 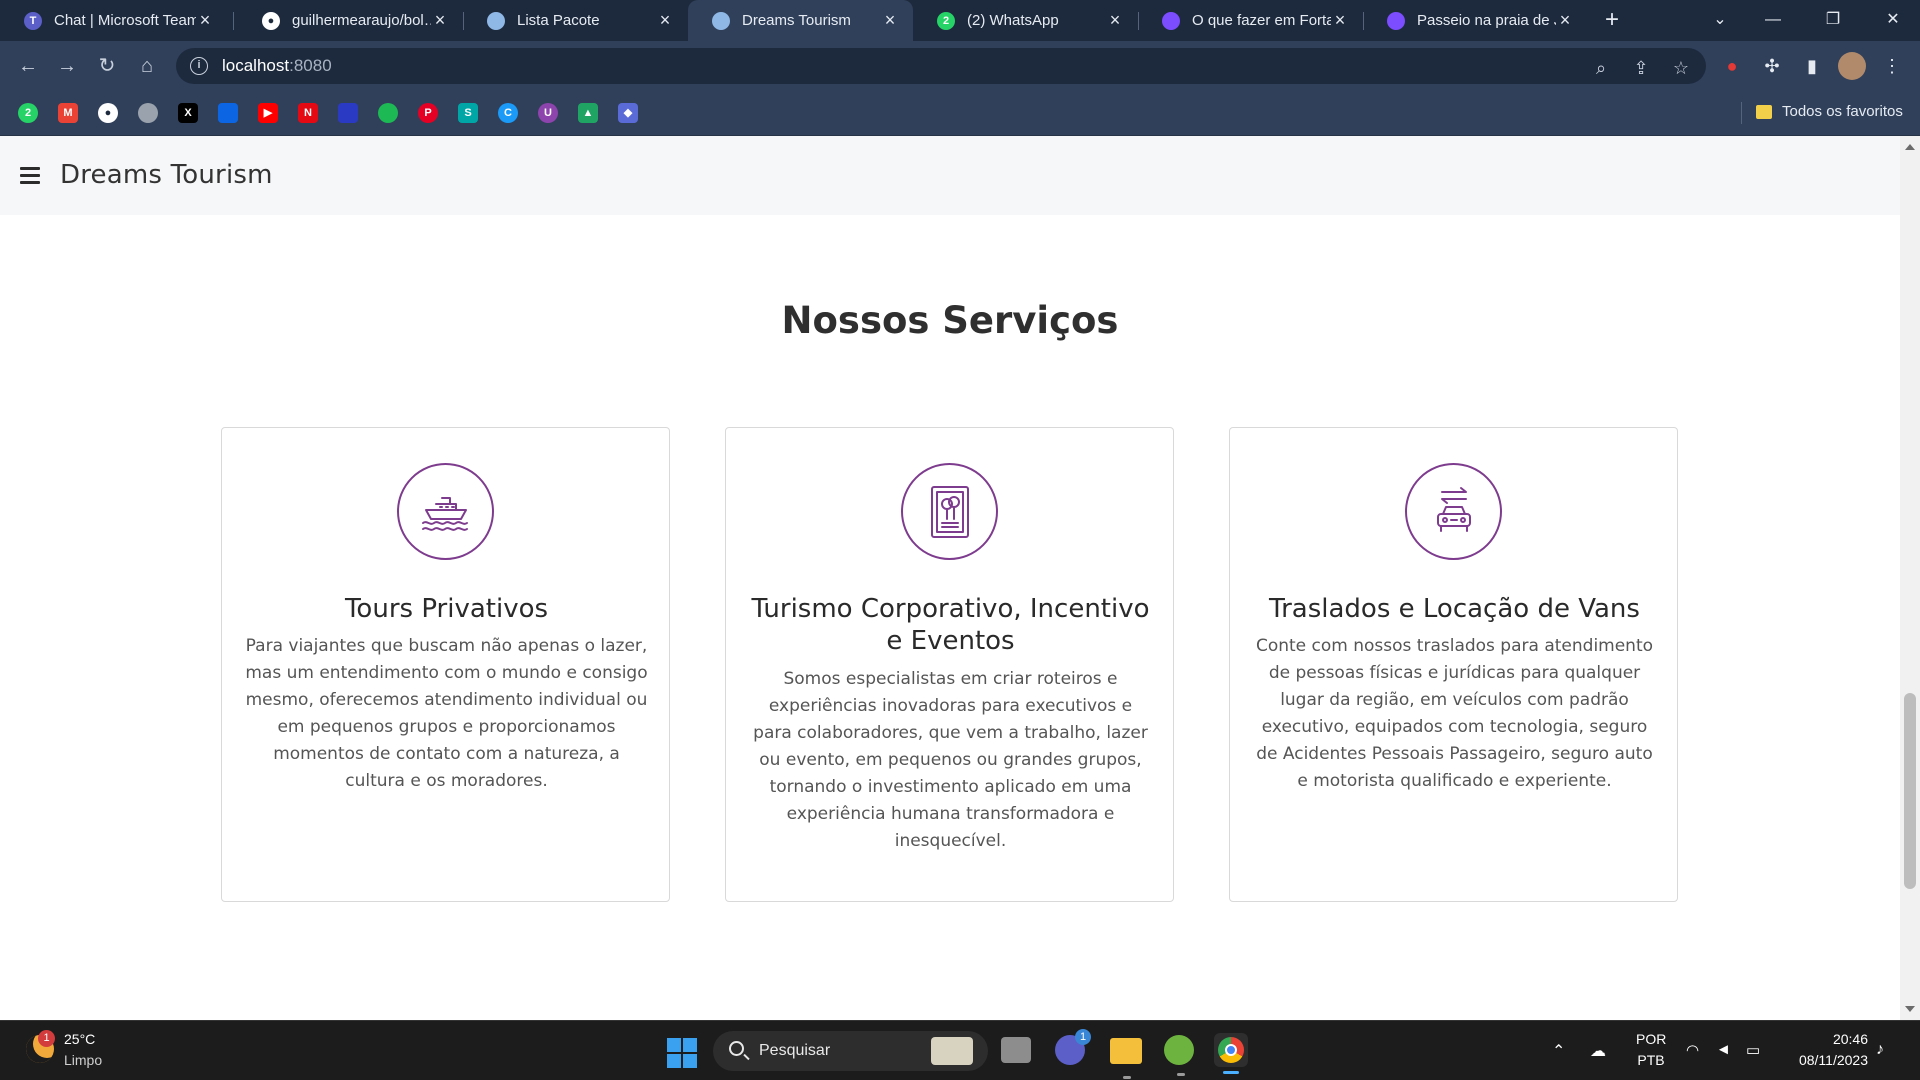 I want to click on battery-icon: ▭, so click(x=1753, y=1050).